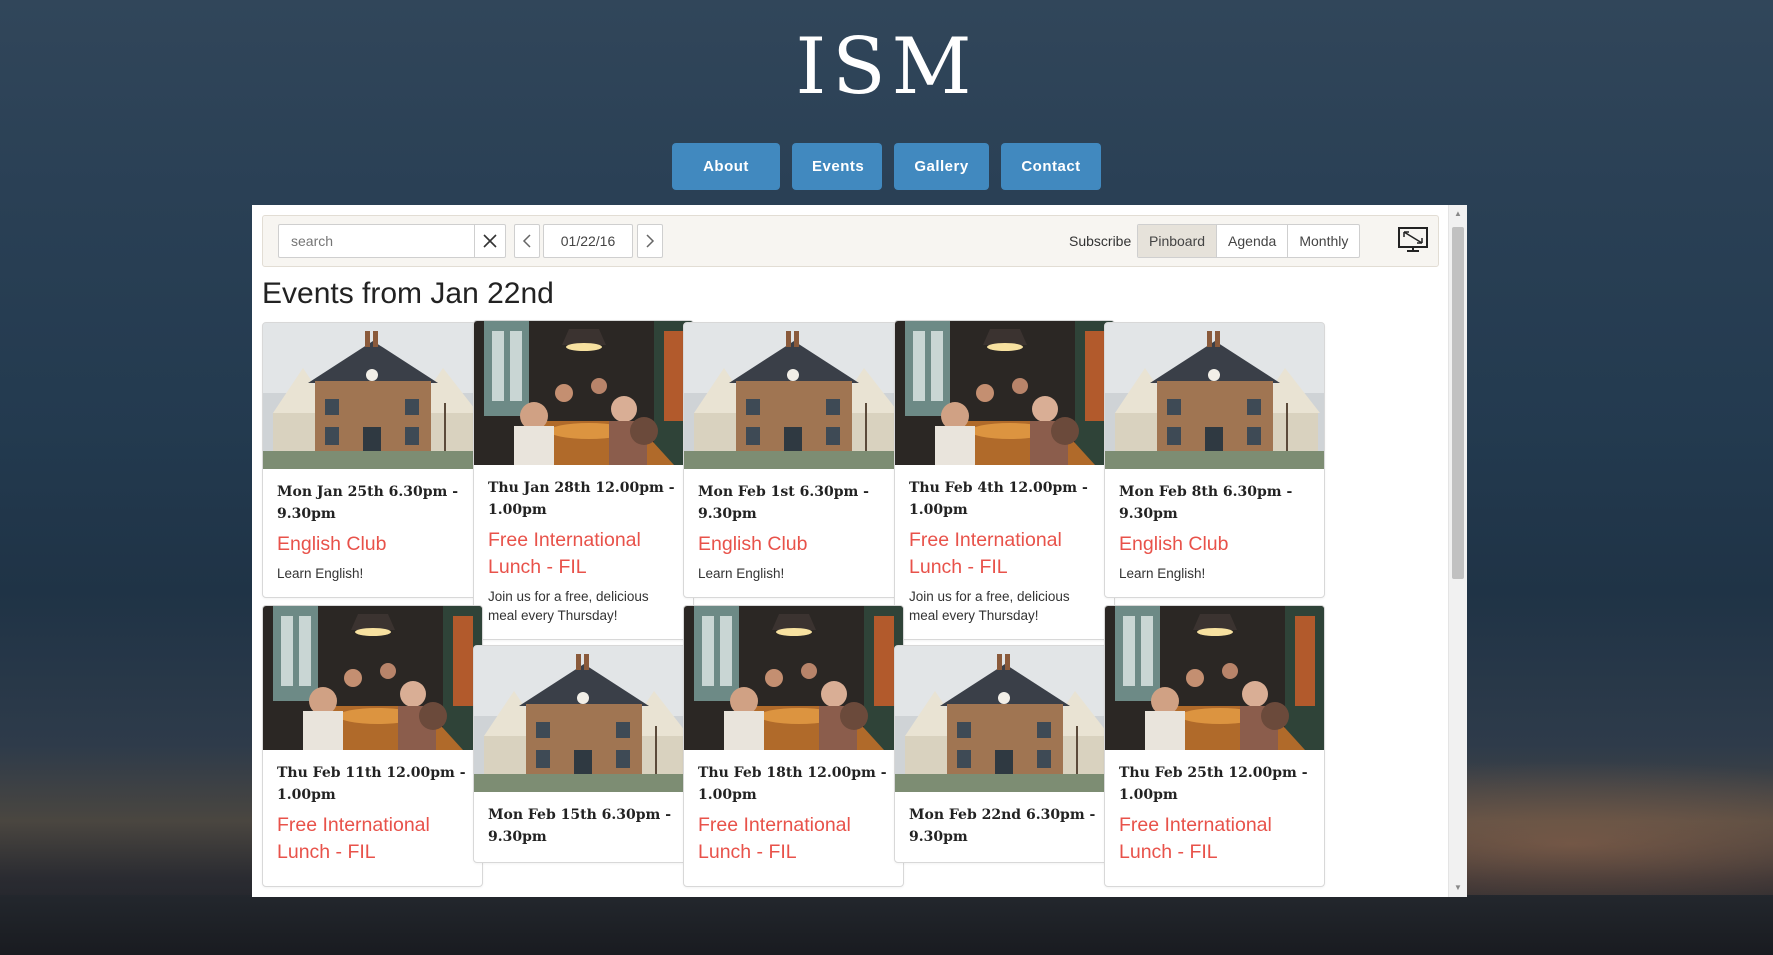 The height and width of the screenshot is (955, 1773). Describe the element at coordinates (1323, 241) in the screenshot. I see `view-monthly-button: Monthly` at that location.